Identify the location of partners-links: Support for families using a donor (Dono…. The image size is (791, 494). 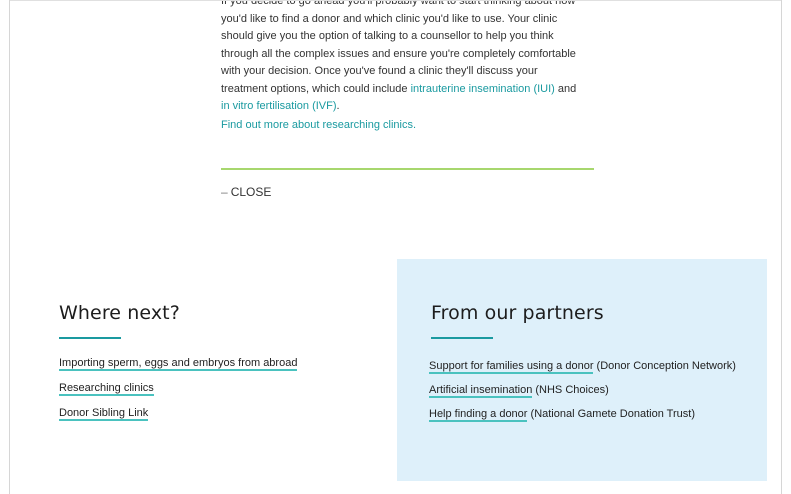
(589, 394).